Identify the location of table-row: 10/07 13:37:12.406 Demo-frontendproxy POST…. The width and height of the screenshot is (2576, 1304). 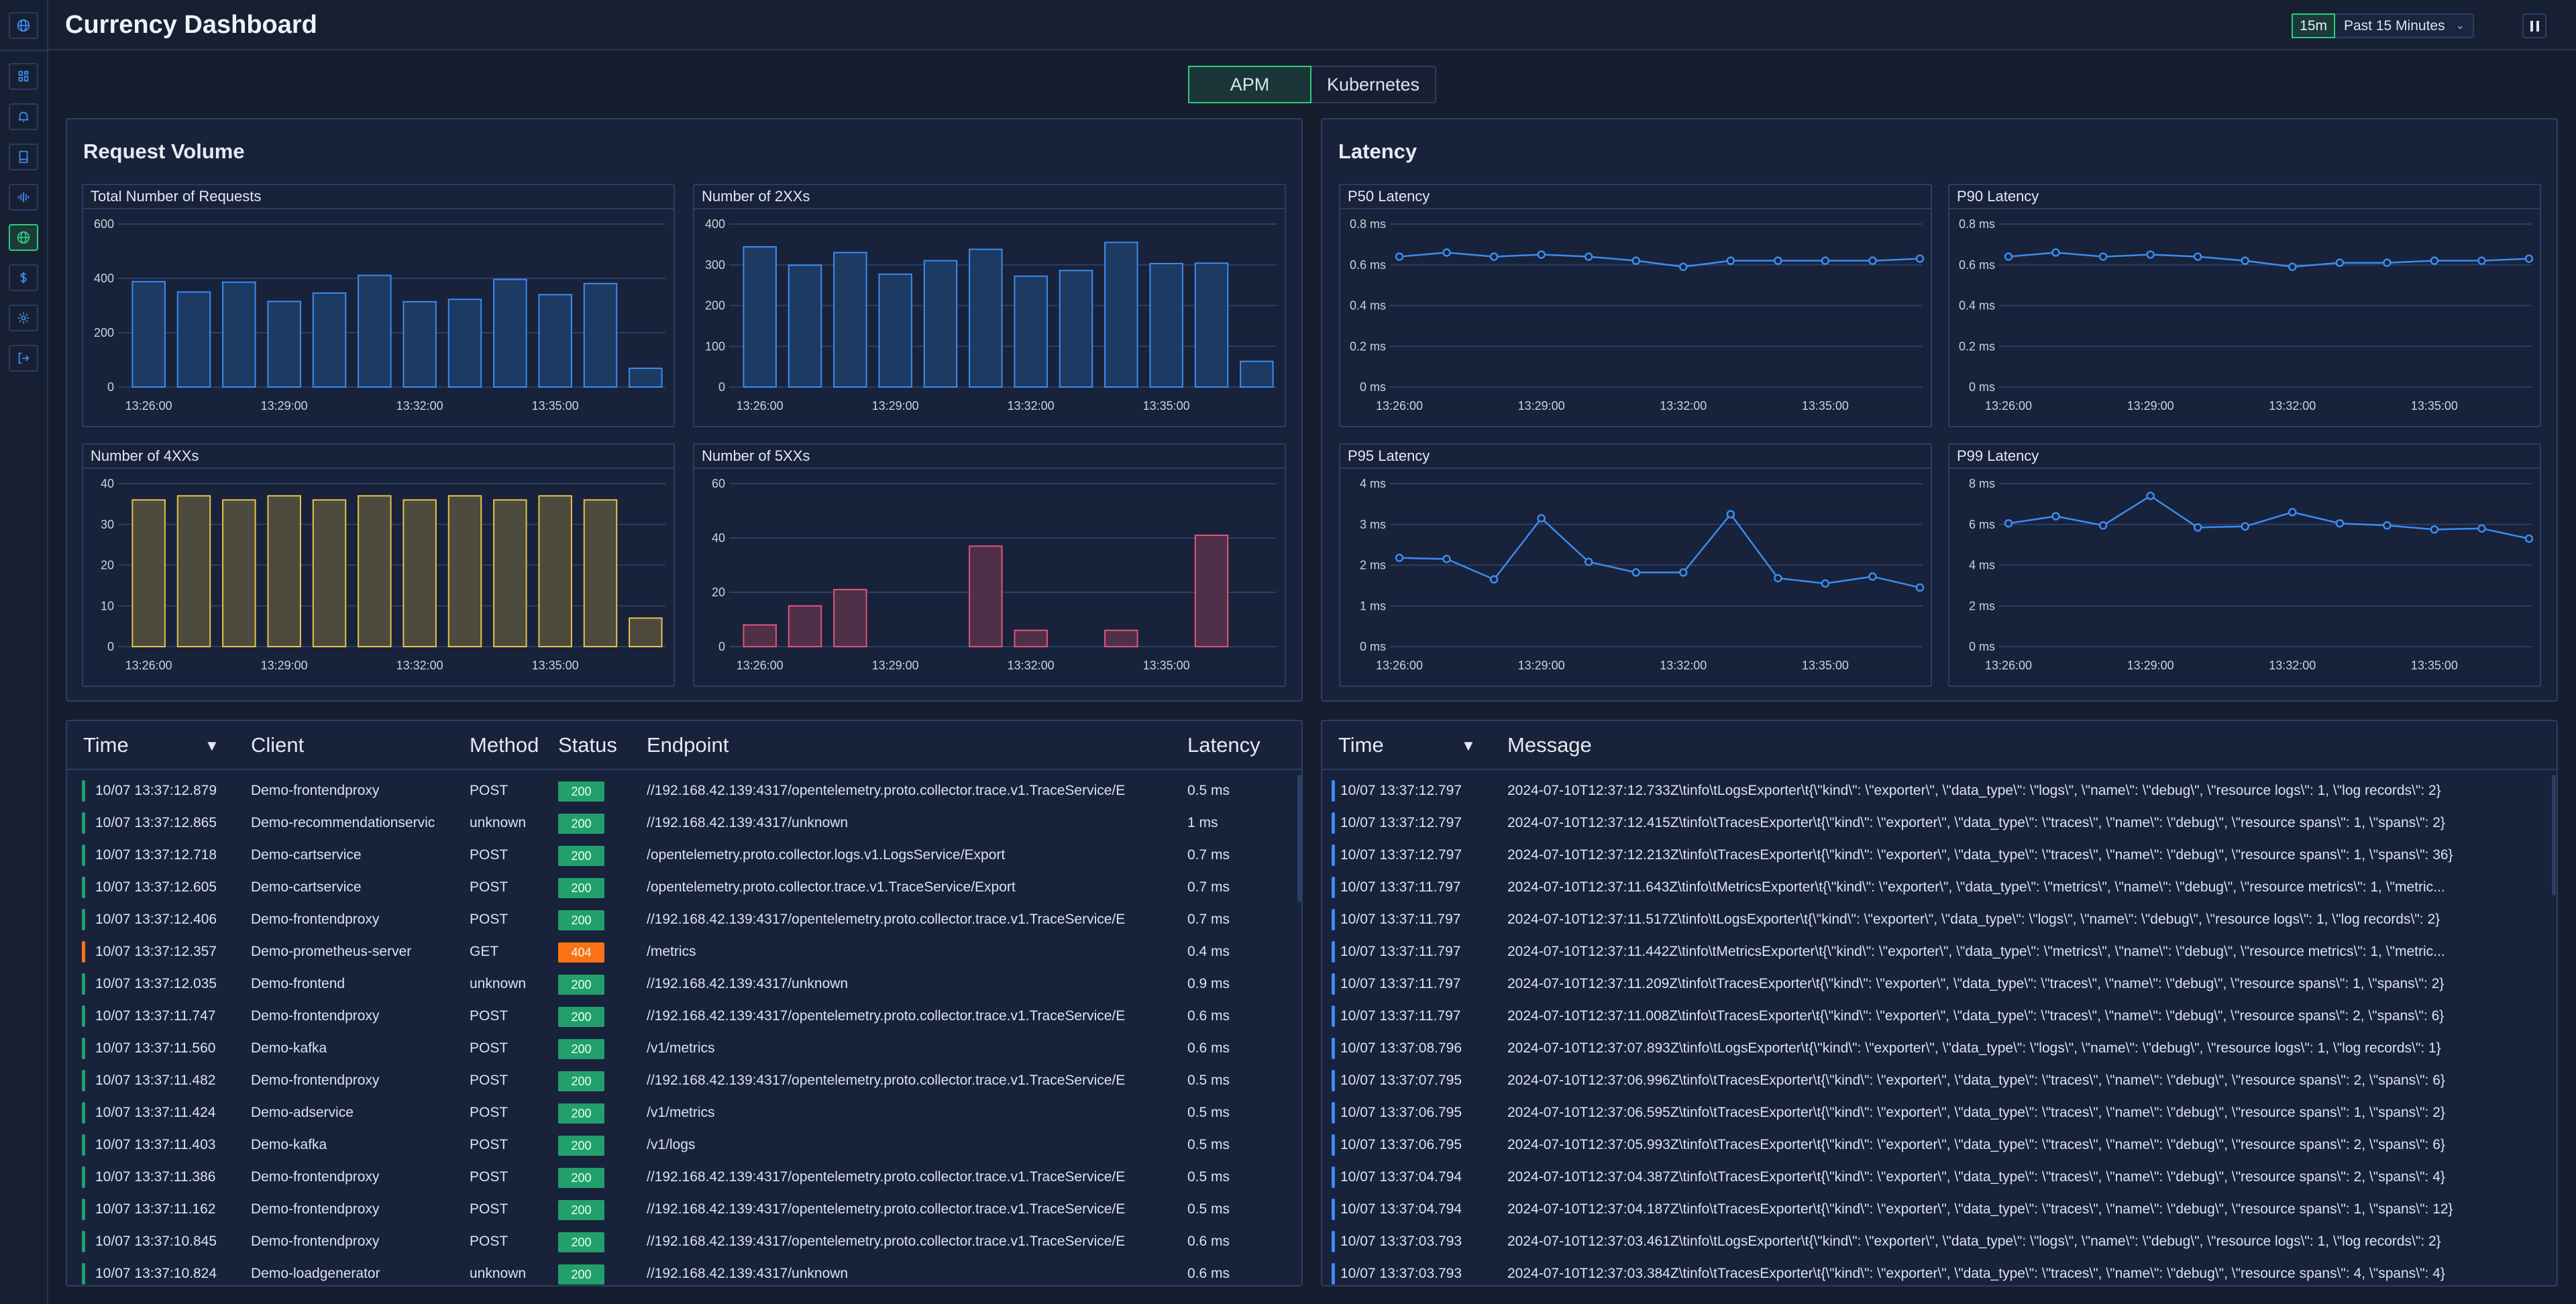
(684, 920).